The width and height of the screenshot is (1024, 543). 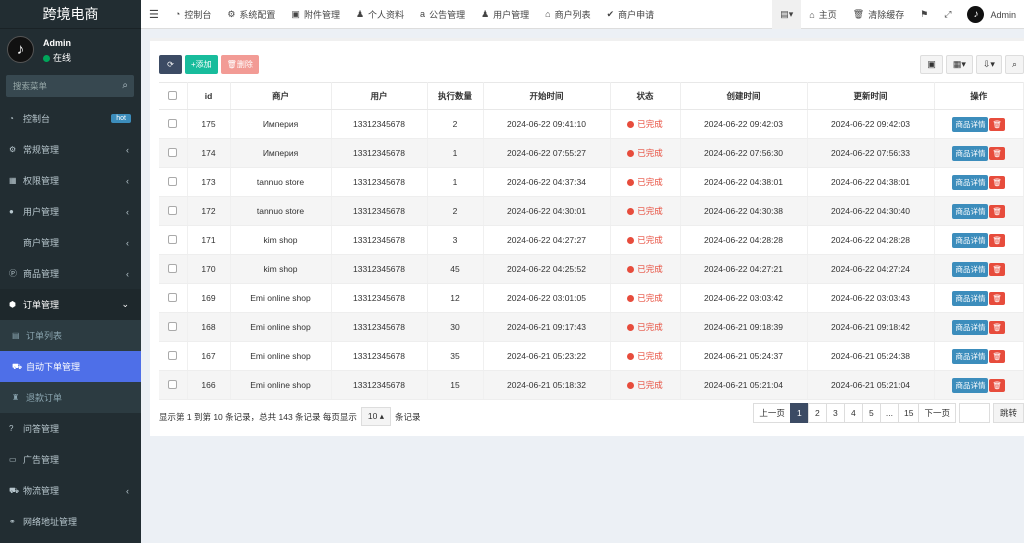 I want to click on col-header: 用户, so click(x=379, y=96).